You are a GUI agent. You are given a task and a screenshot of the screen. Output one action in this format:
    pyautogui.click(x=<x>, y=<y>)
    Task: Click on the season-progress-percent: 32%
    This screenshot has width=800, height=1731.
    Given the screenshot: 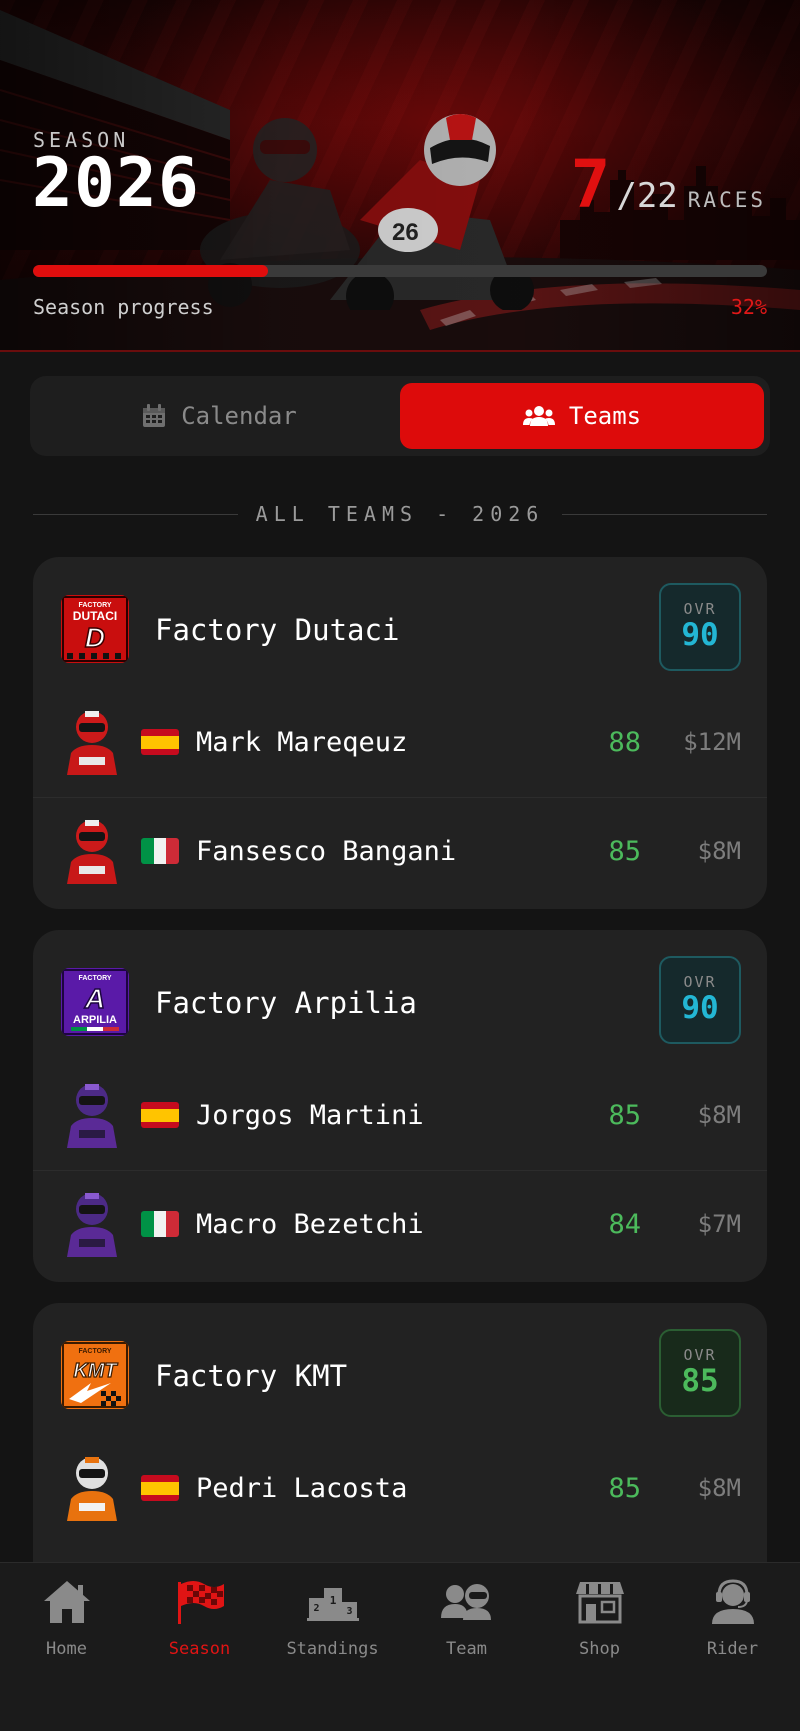 What is the action you would take?
    pyautogui.click(x=748, y=307)
    